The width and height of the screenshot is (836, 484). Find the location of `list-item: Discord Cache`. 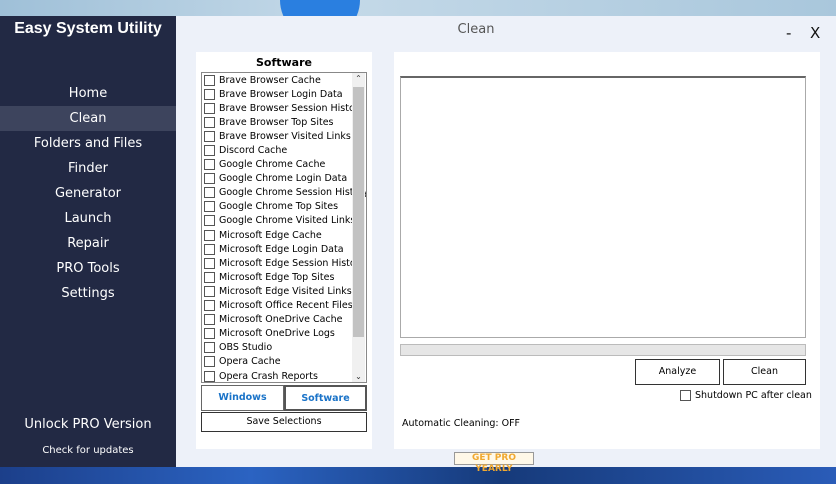

list-item: Discord Cache is located at coordinates (284, 150).